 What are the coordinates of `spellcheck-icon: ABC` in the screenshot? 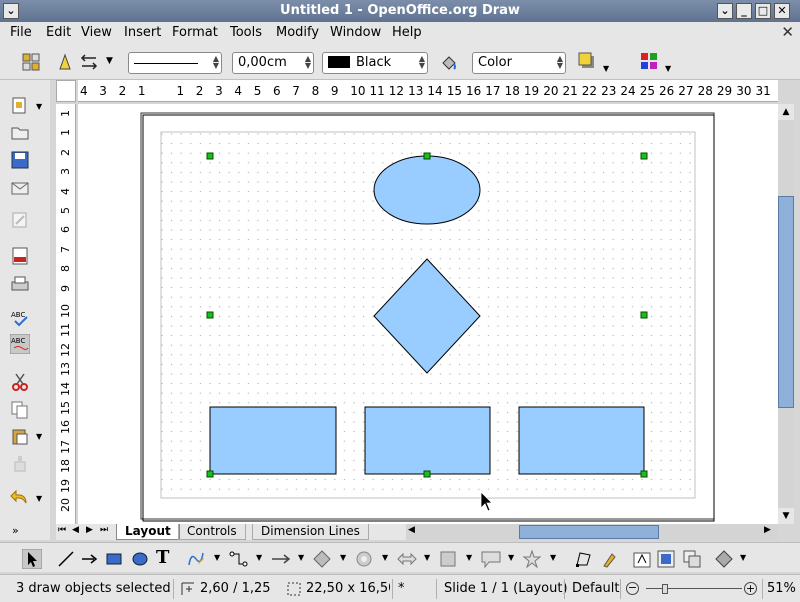 It's located at (20, 318).